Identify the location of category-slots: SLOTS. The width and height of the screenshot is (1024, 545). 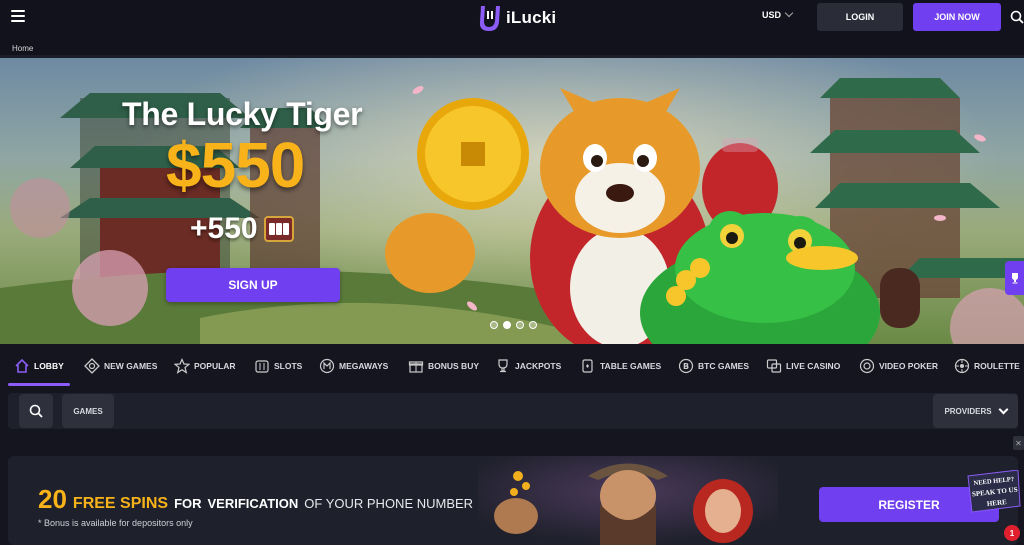
(278, 366).